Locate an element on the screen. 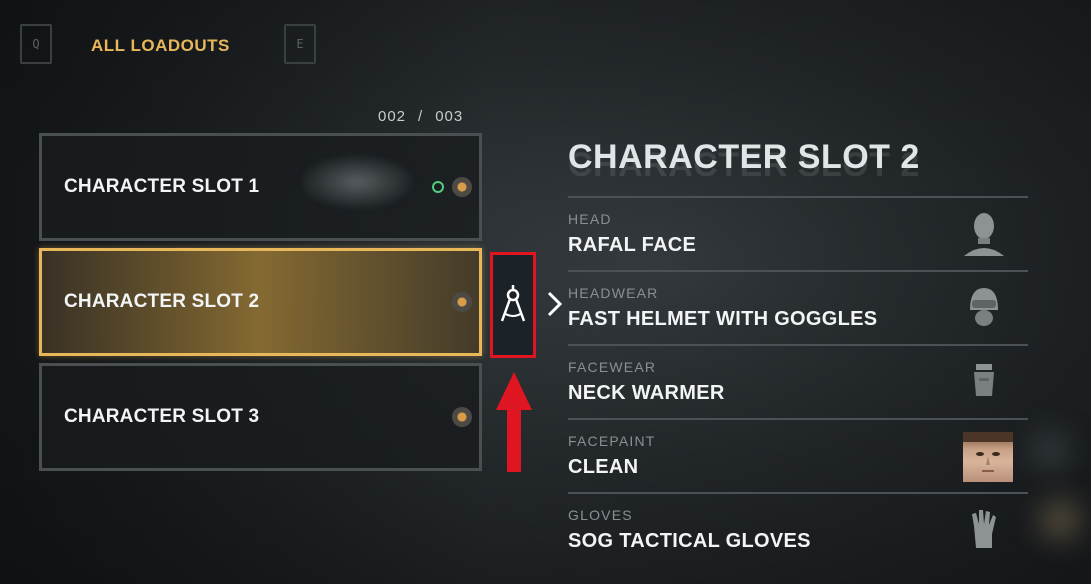 This screenshot has width=1091, height=584. character-slot-3: CHARACTER SLOT 3 is located at coordinates (260, 417).